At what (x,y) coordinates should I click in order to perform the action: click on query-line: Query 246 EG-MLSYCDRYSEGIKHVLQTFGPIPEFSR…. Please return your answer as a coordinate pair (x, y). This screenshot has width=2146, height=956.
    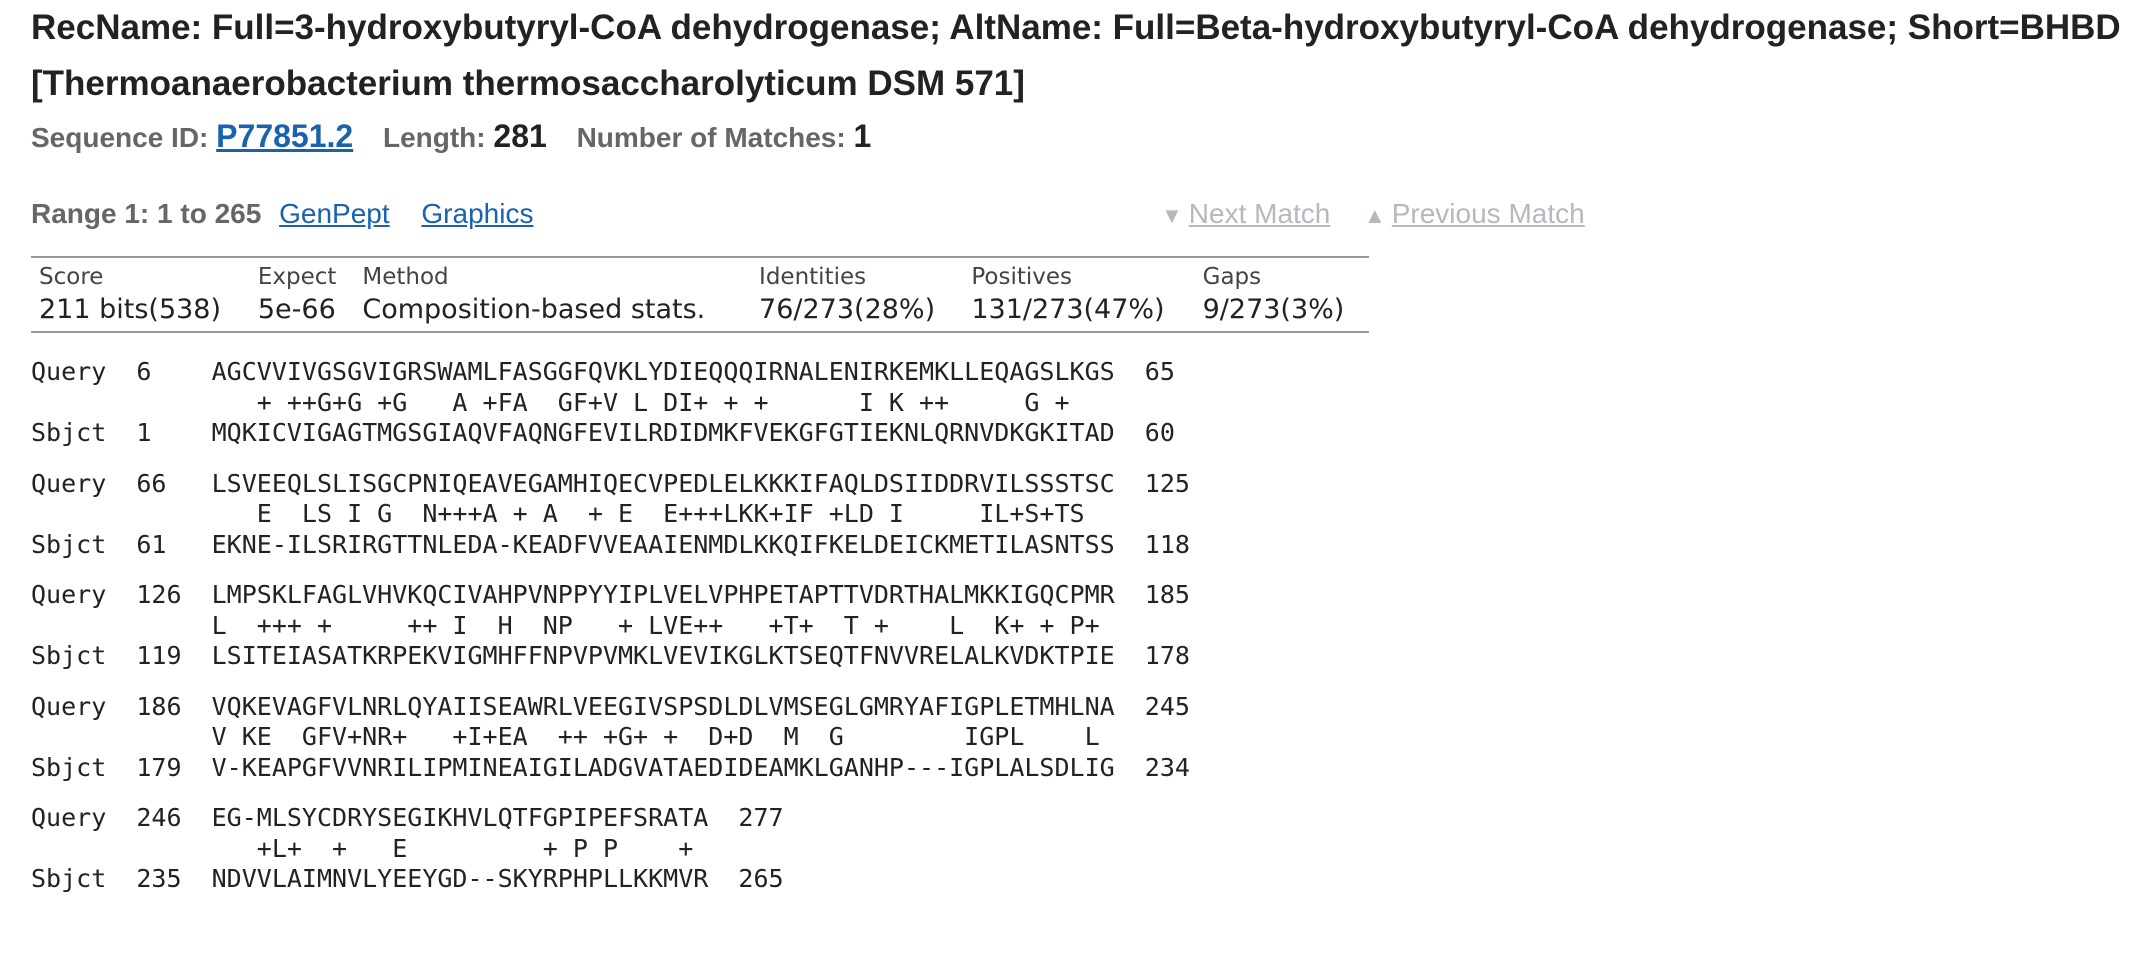
    Looking at the image, I should click on (407, 817).